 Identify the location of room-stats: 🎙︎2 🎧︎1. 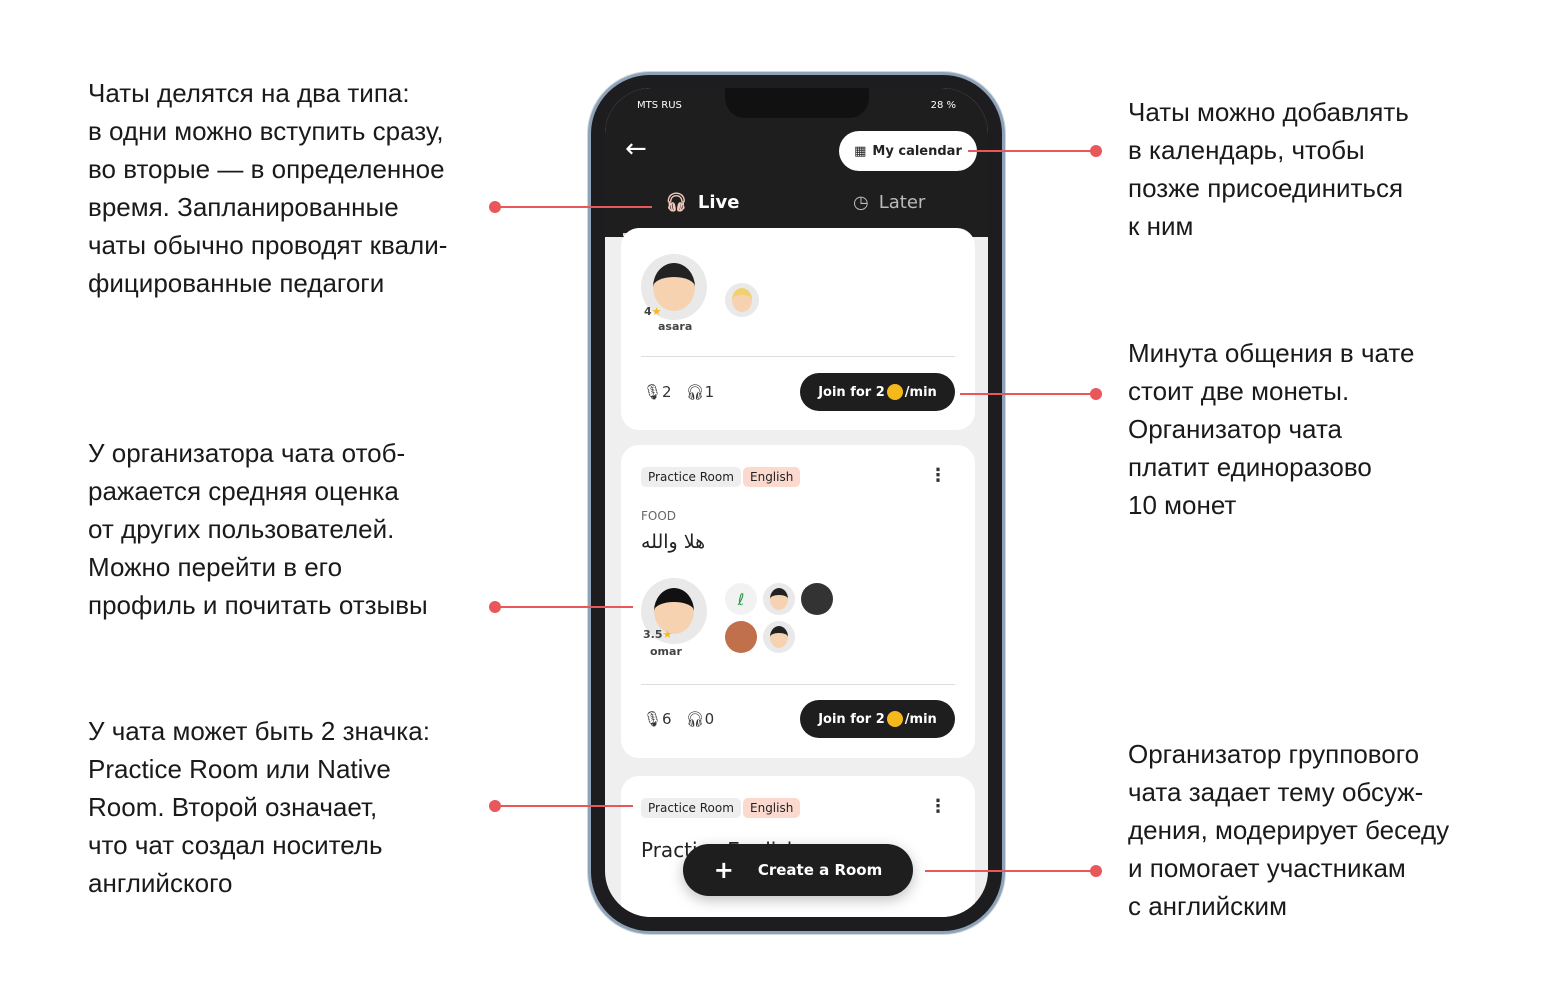
(678, 392).